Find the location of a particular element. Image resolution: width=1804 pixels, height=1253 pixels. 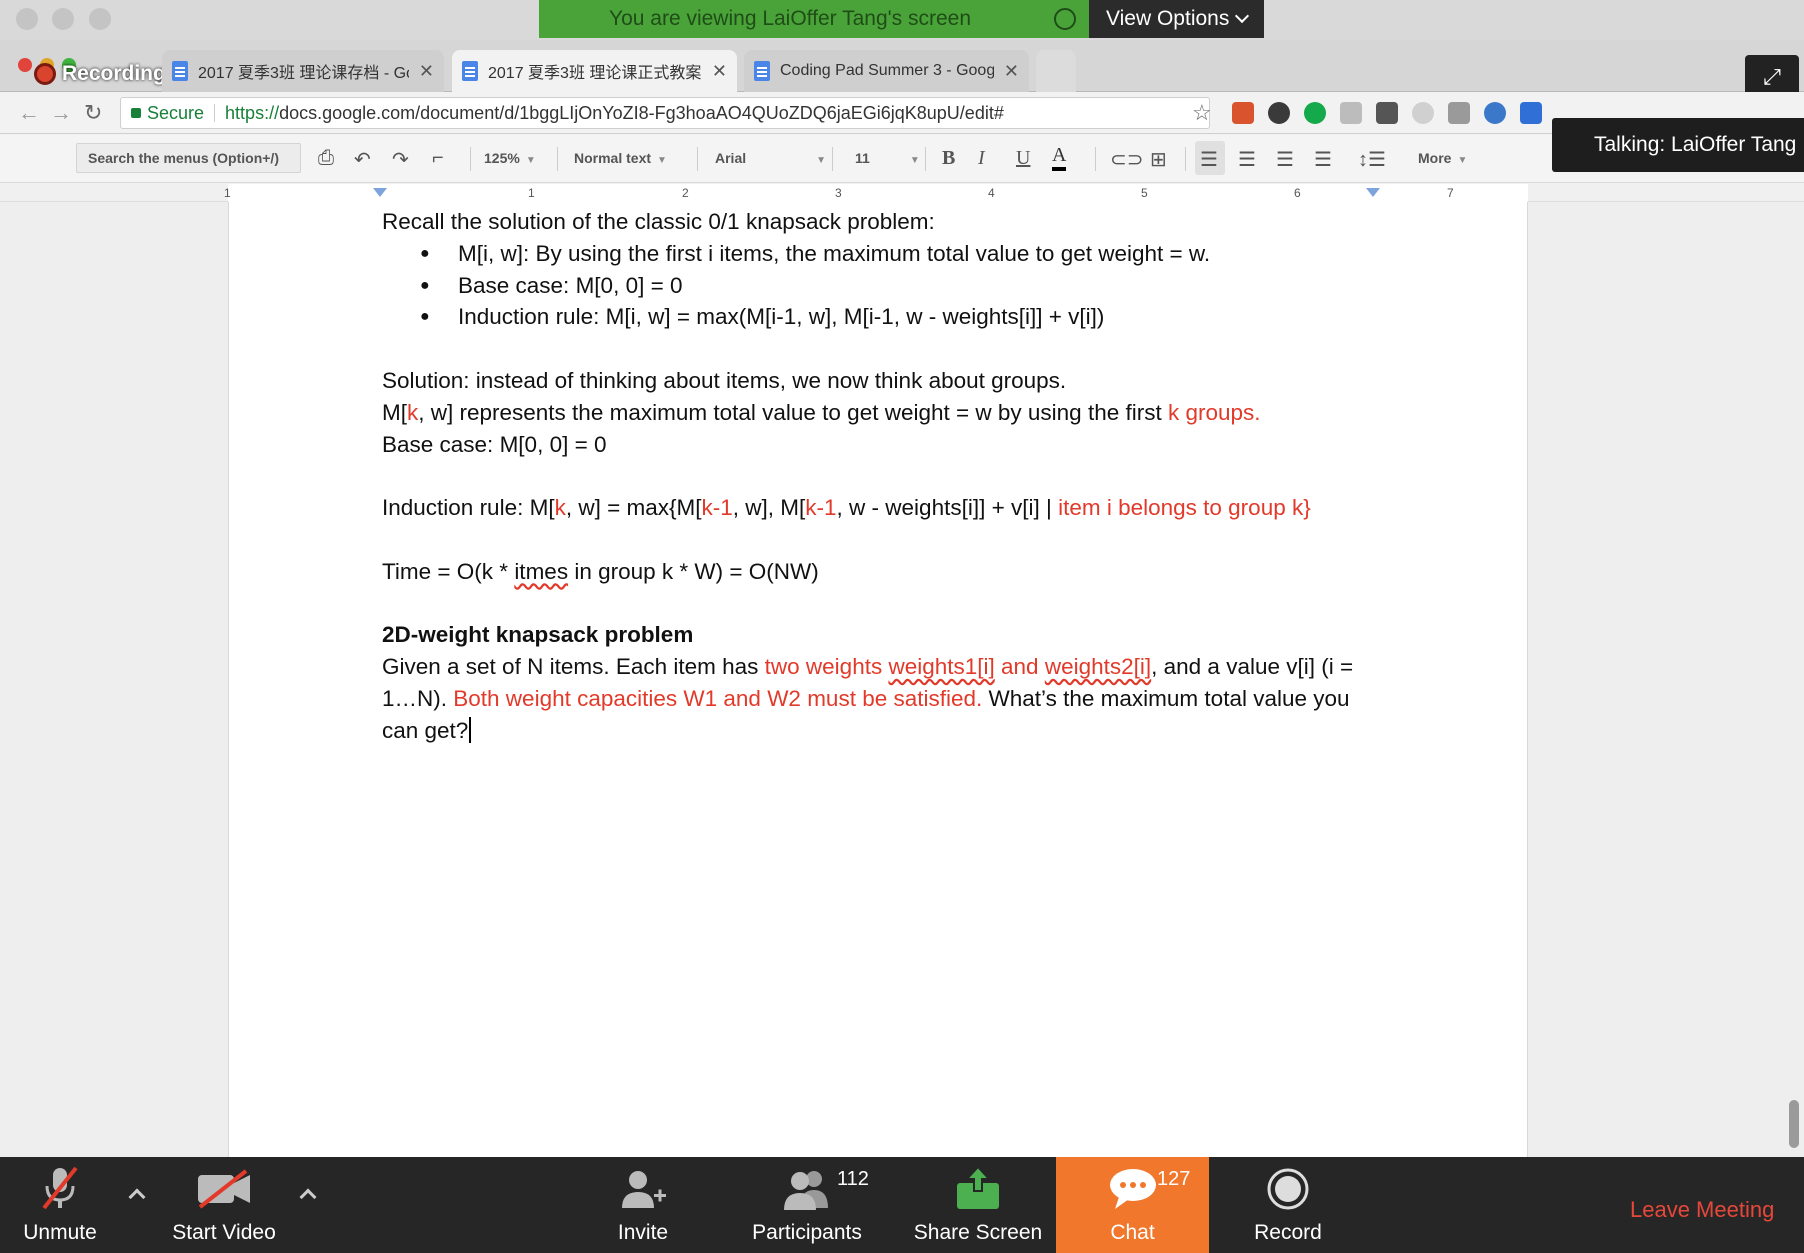

highlight-run: k-1 is located at coordinates (717, 508).